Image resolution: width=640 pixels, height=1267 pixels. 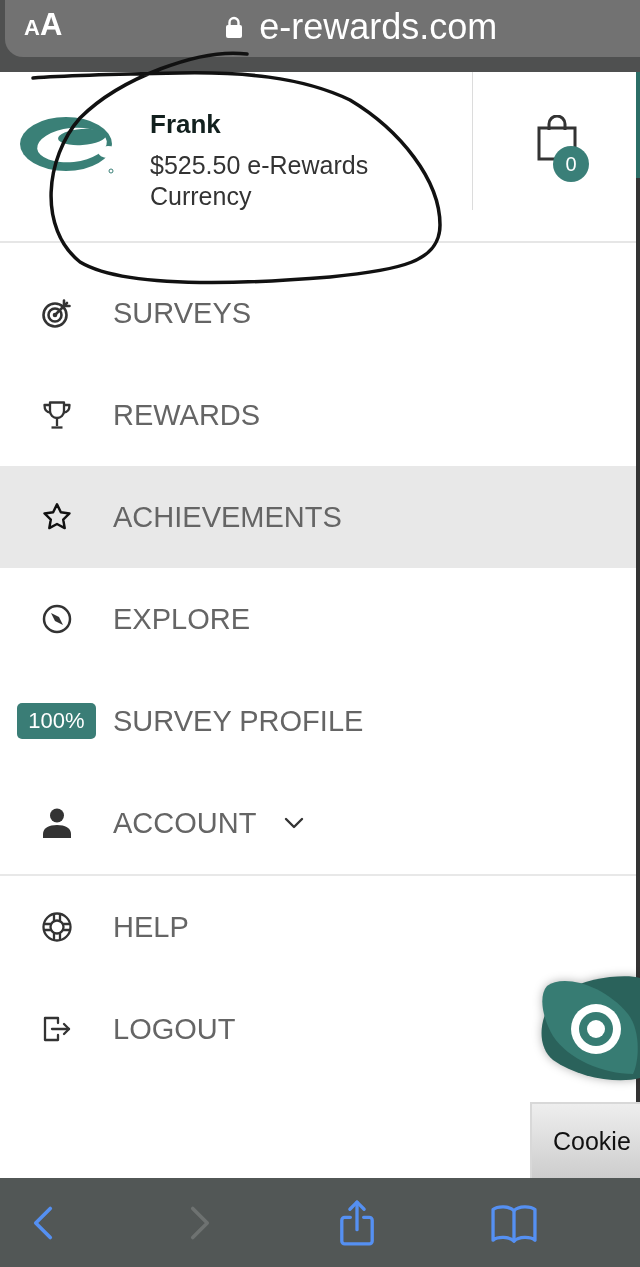 What do you see at coordinates (56, 1029) in the screenshot?
I see `logout-icon` at bounding box center [56, 1029].